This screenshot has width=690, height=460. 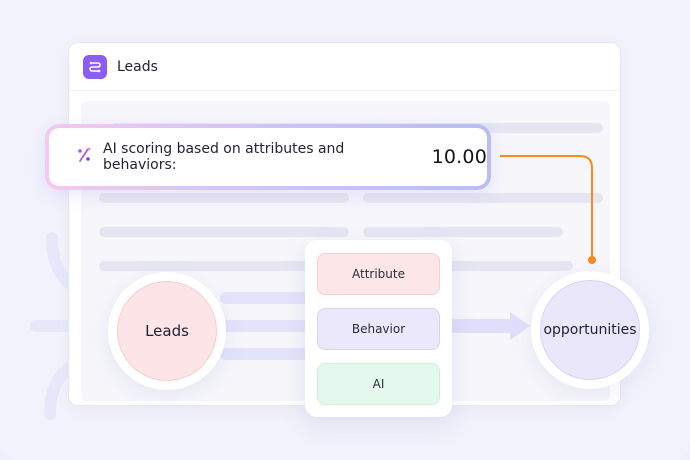 What do you see at coordinates (459, 157) in the screenshot?
I see `score-value: 10.00` at bounding box center [459, 157].